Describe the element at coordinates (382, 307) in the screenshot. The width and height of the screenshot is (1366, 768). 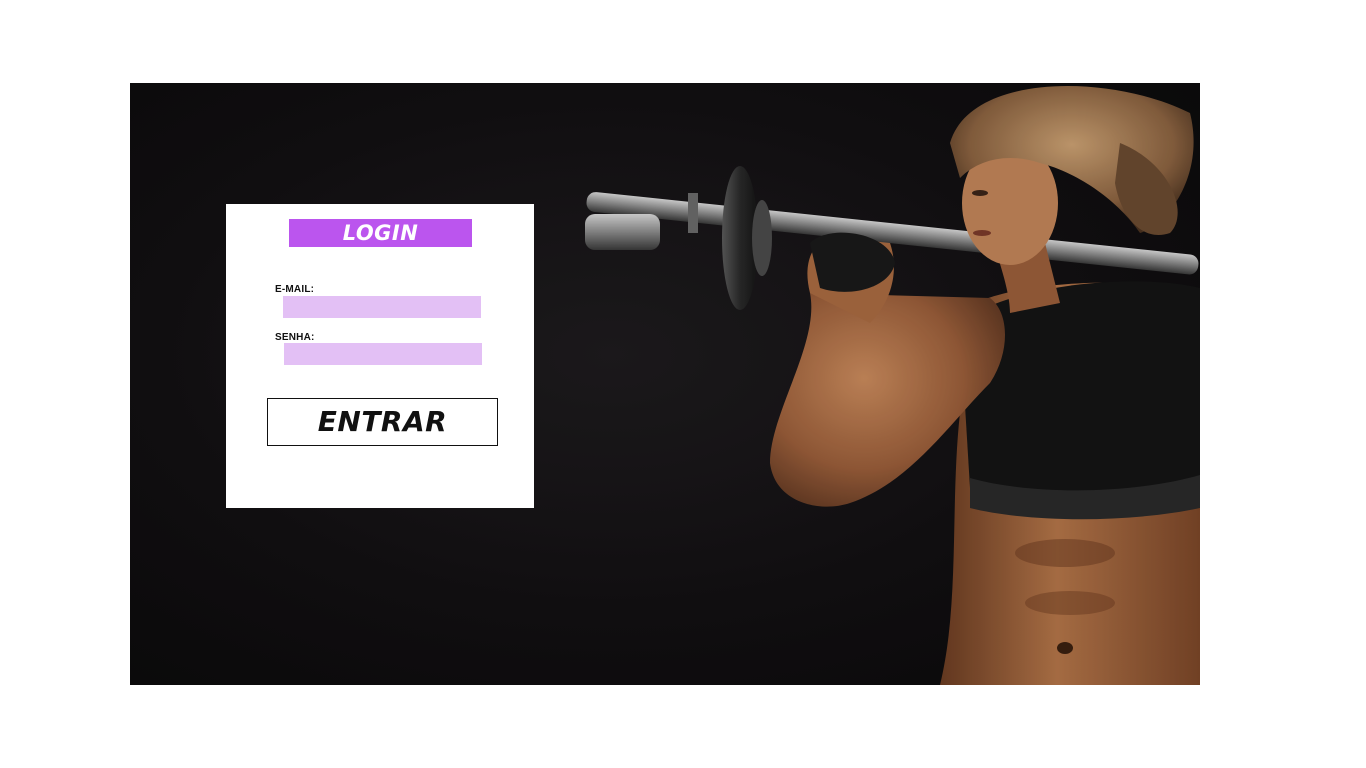
I see `email-field` at that location.